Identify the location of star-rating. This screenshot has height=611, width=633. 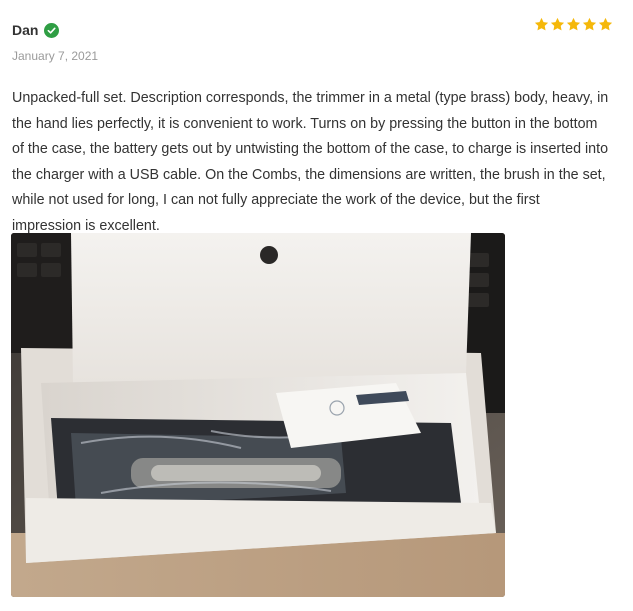
(573, 24).